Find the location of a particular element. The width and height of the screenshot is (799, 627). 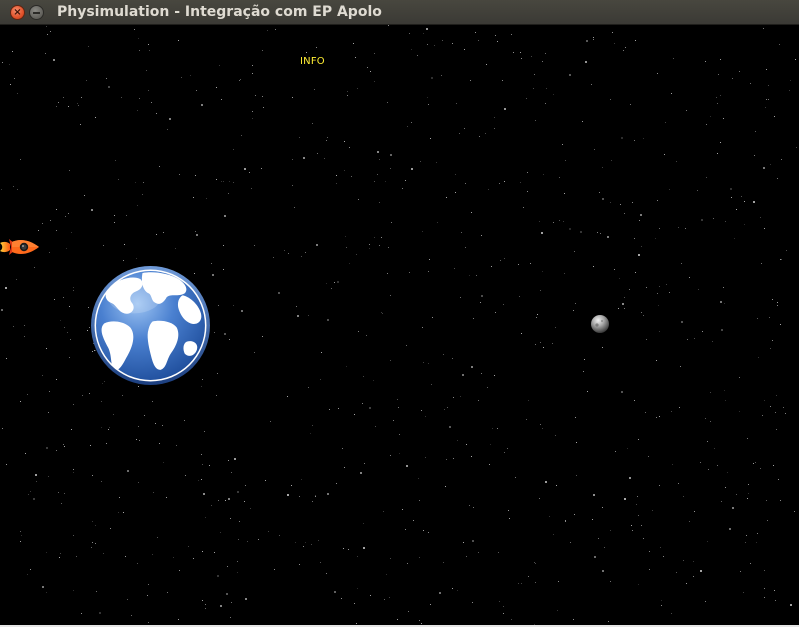

minimize-icon is located at coordinates (36, 12).